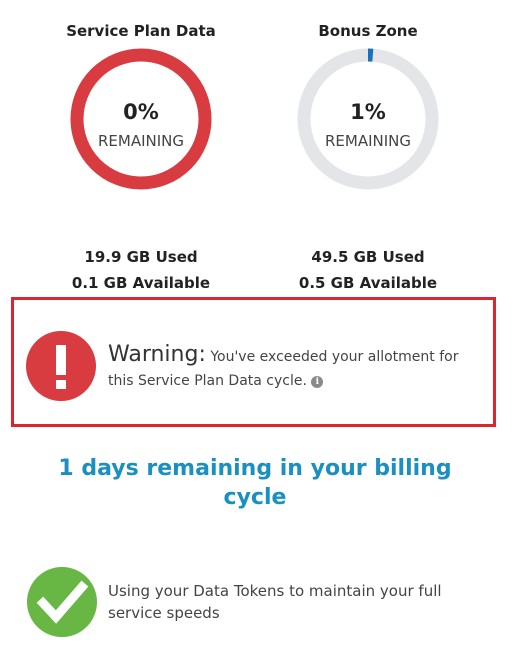 The height and width of the screenshot is (667, 517). I want to click on bonus-zone-title: Bonus Zone, so click(368, 31).